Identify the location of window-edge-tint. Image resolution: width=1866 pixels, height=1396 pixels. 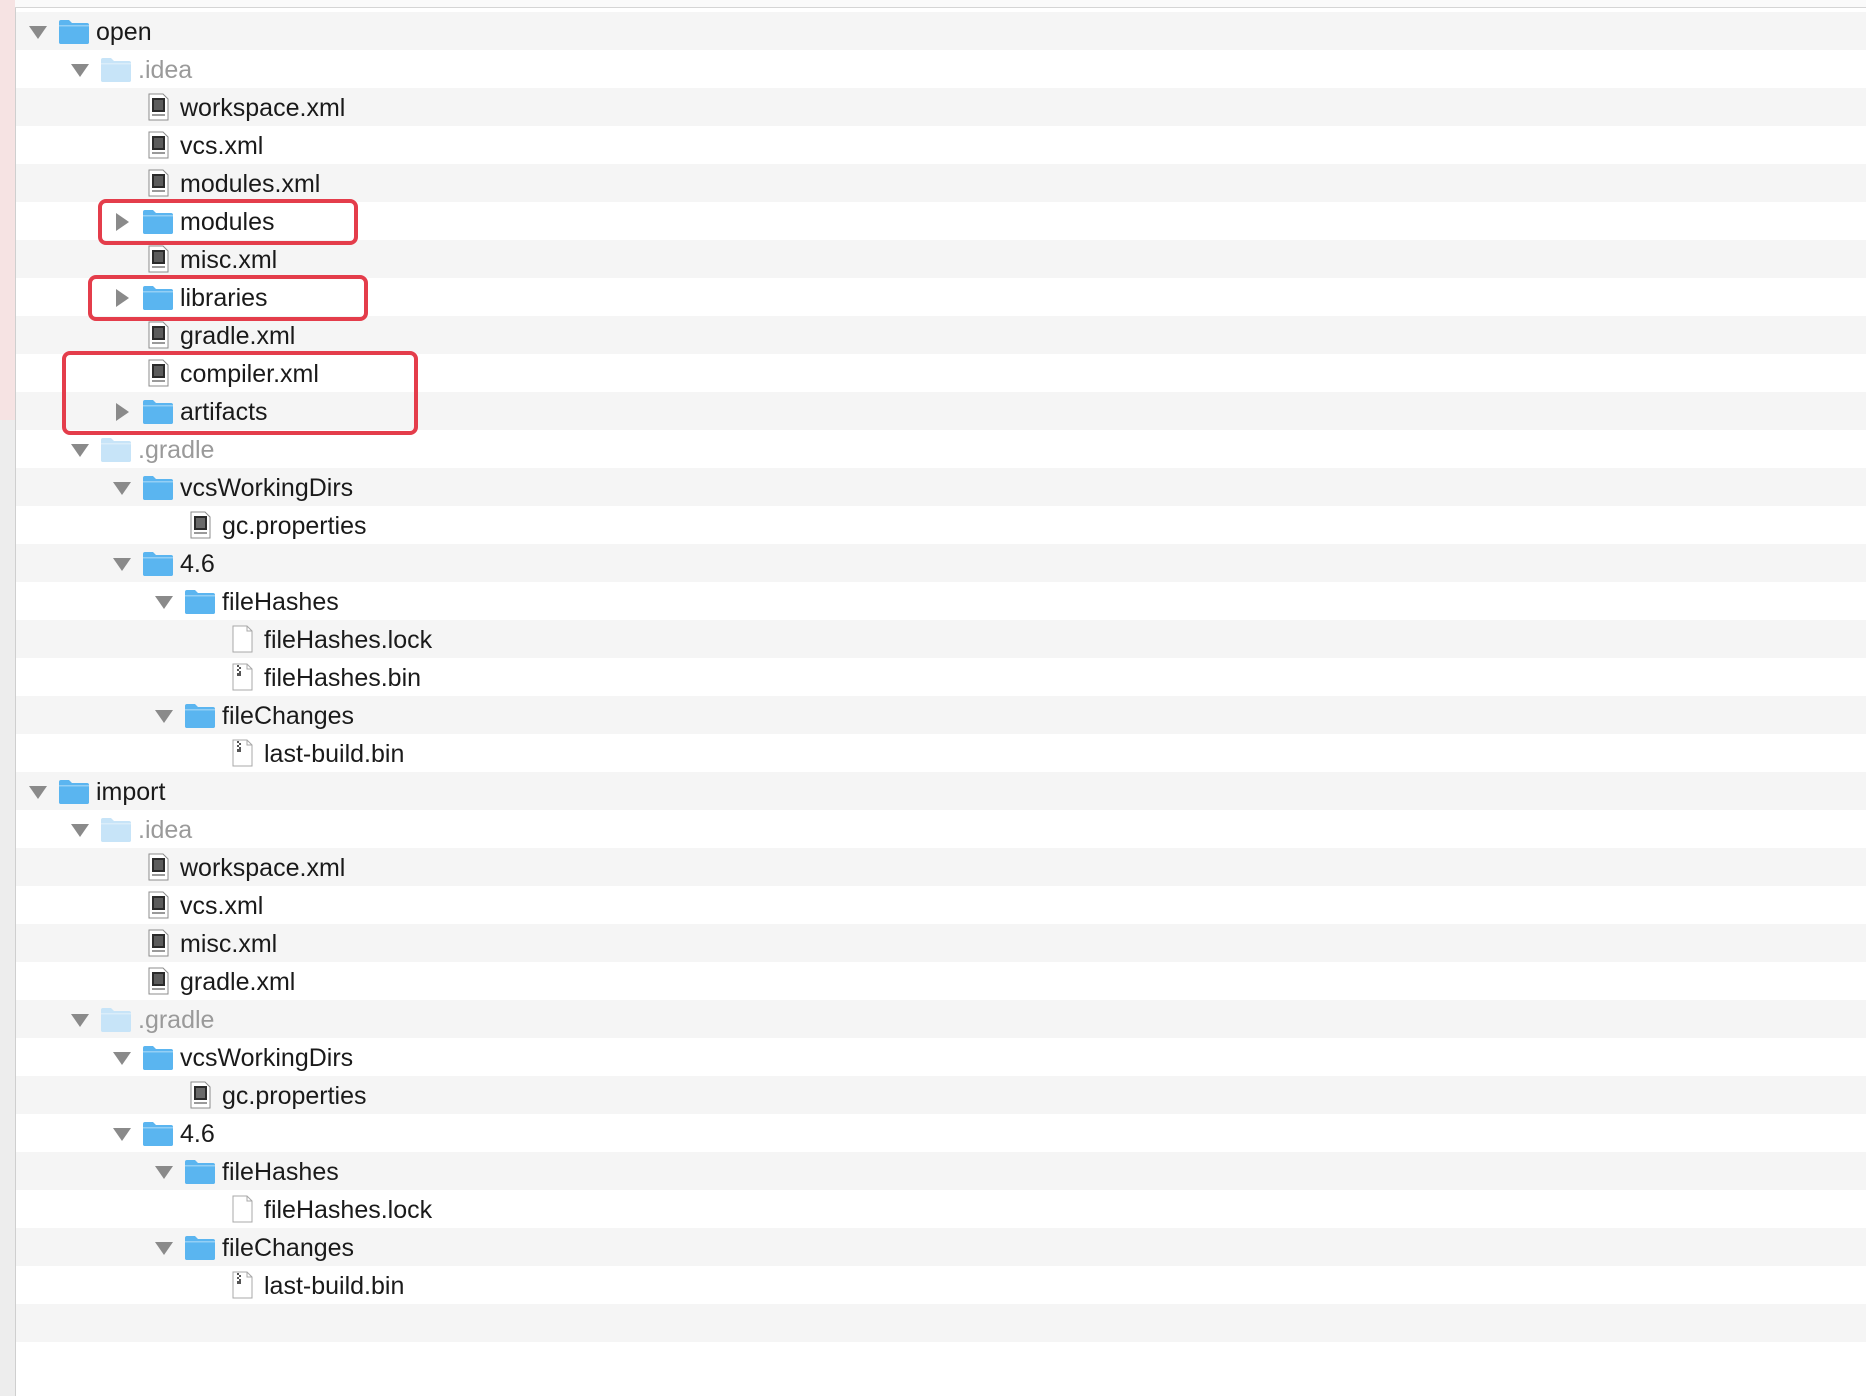
(7, 210).